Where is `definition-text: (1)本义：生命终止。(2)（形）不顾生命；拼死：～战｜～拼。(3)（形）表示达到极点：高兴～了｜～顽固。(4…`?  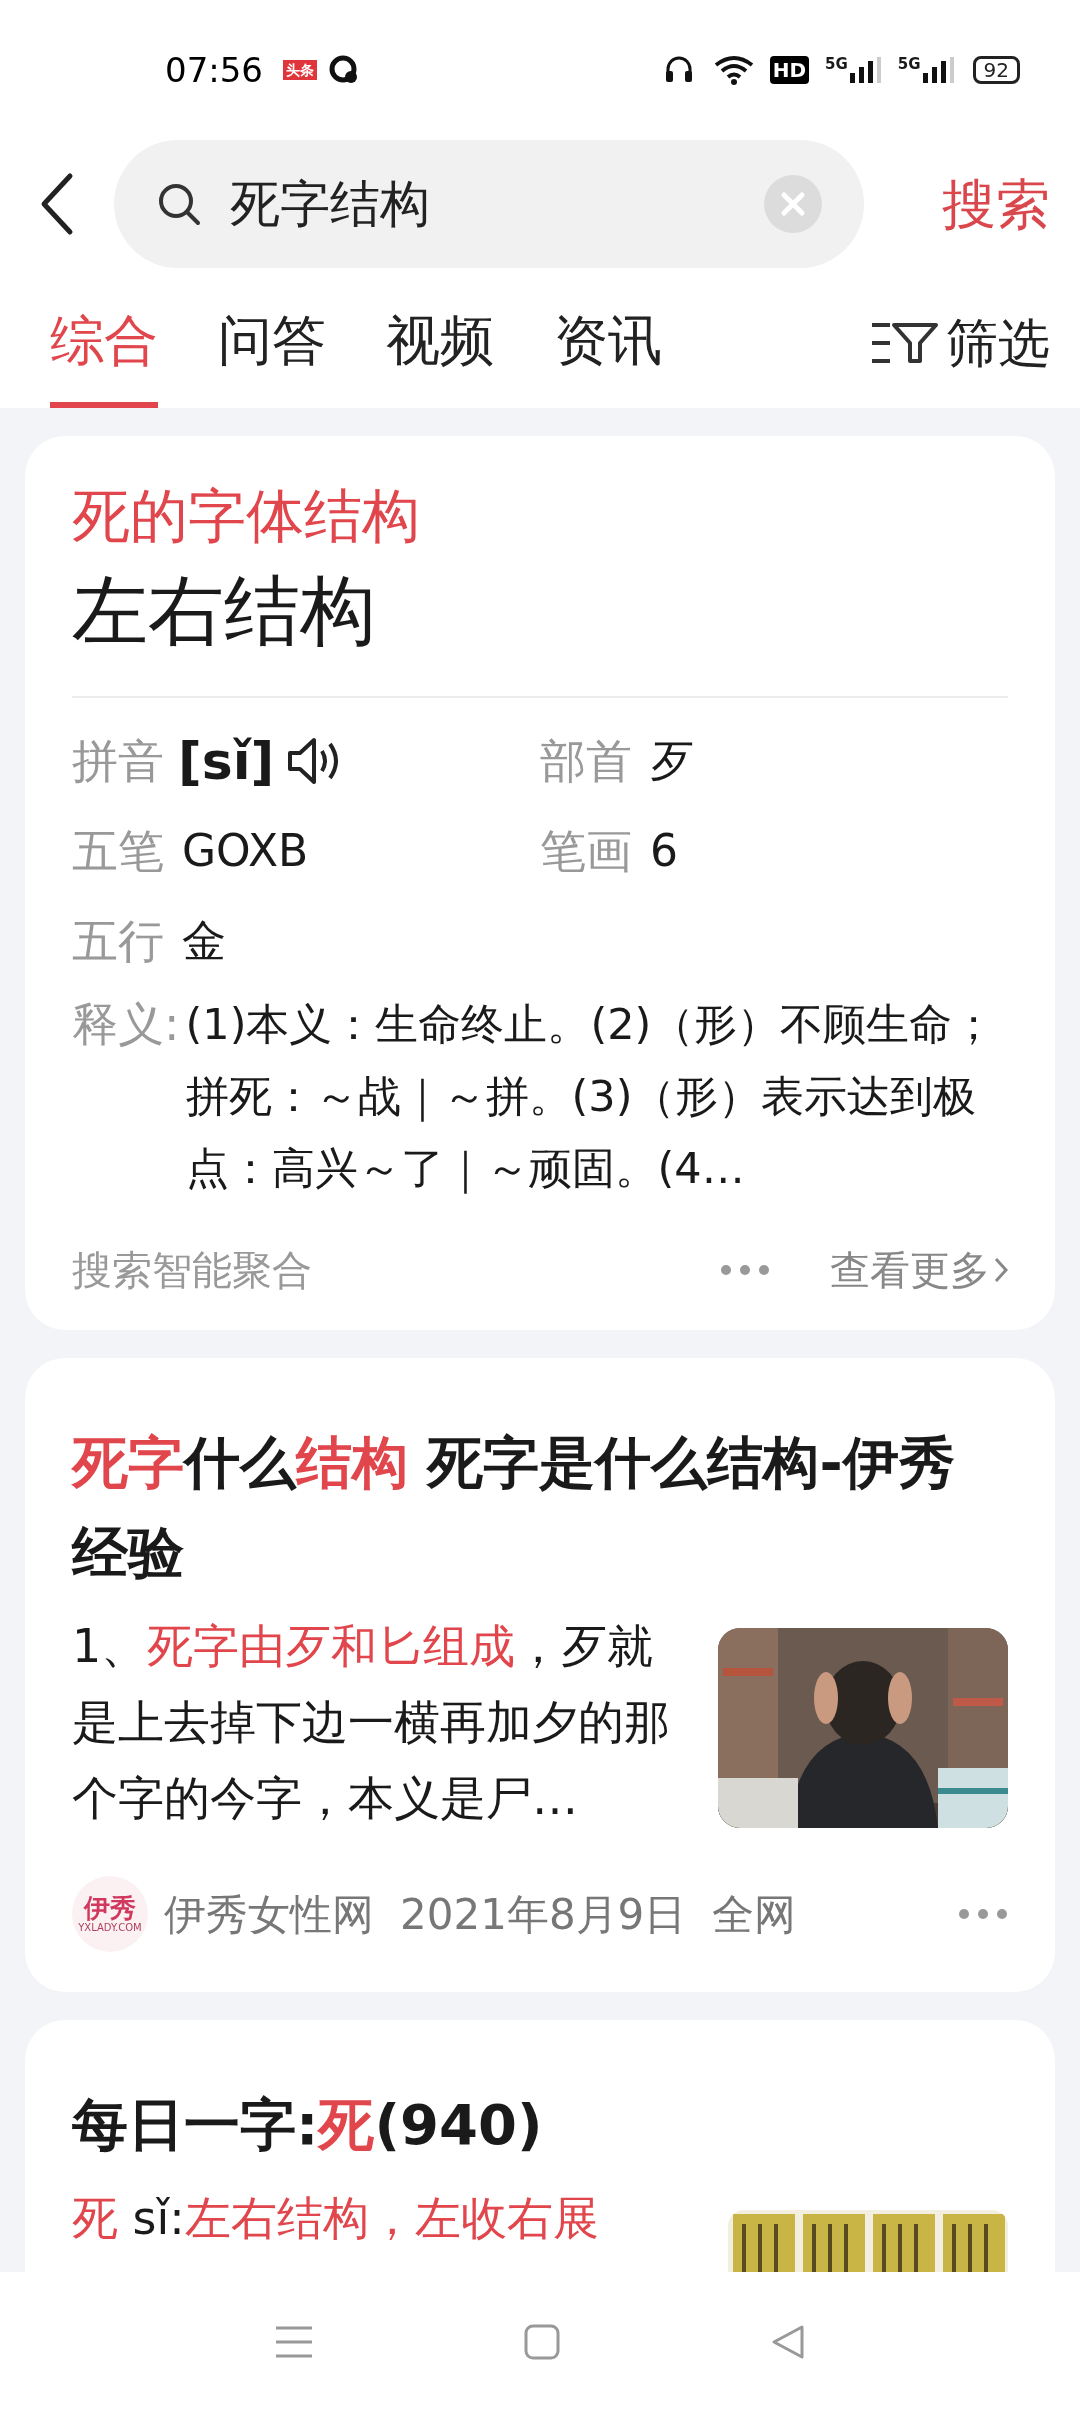
definition-text: (1)本义：生命终止。(2)（形）不顾生命；拼死：～战｜～拼。(3)（形）表示达到极点：高兴～了｜～顽固。(4… is located at coordinates (591, 1097).